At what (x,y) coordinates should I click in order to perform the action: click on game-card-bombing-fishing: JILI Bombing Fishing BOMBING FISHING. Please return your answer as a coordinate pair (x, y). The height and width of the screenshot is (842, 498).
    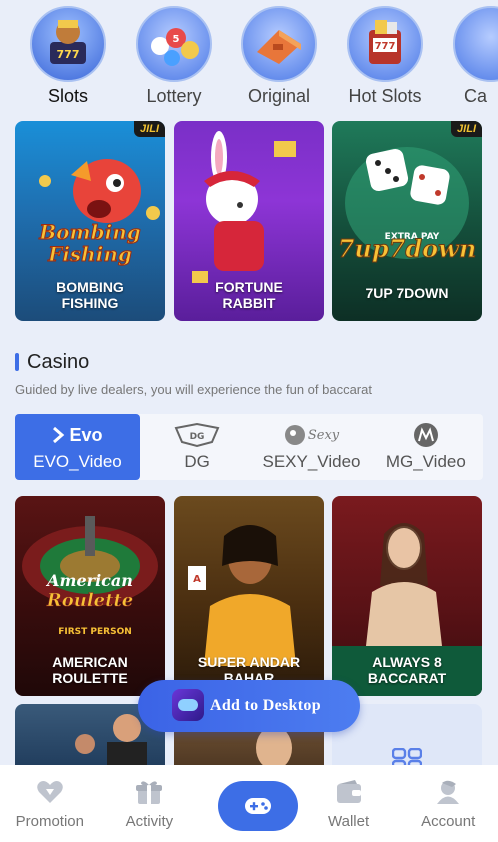
    Looking at the image, I should click on (90, 221).